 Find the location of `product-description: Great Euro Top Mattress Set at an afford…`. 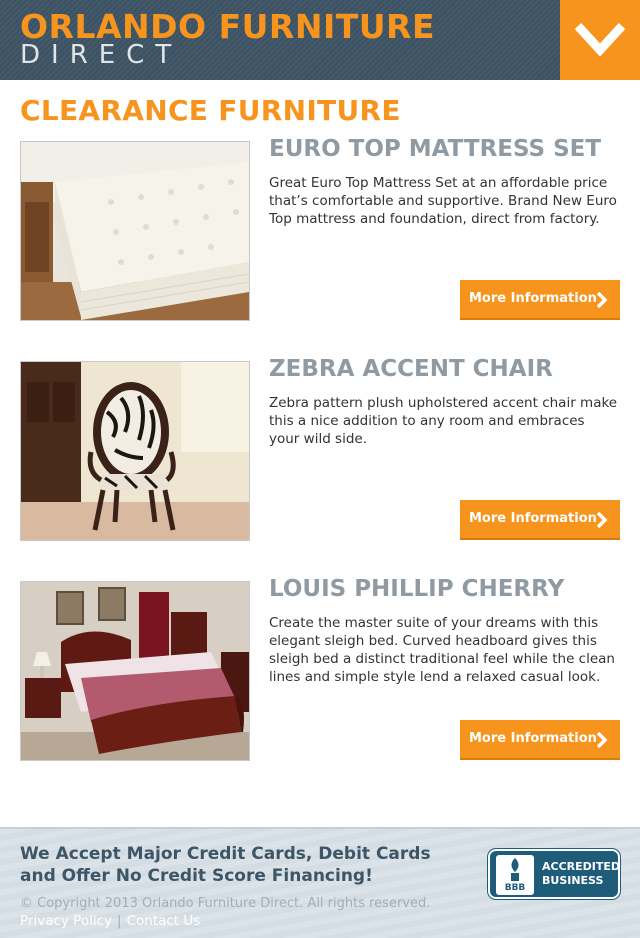

product-description: Great Euro Top Mattress Set at an afford… is located at coordinates (443, 201).